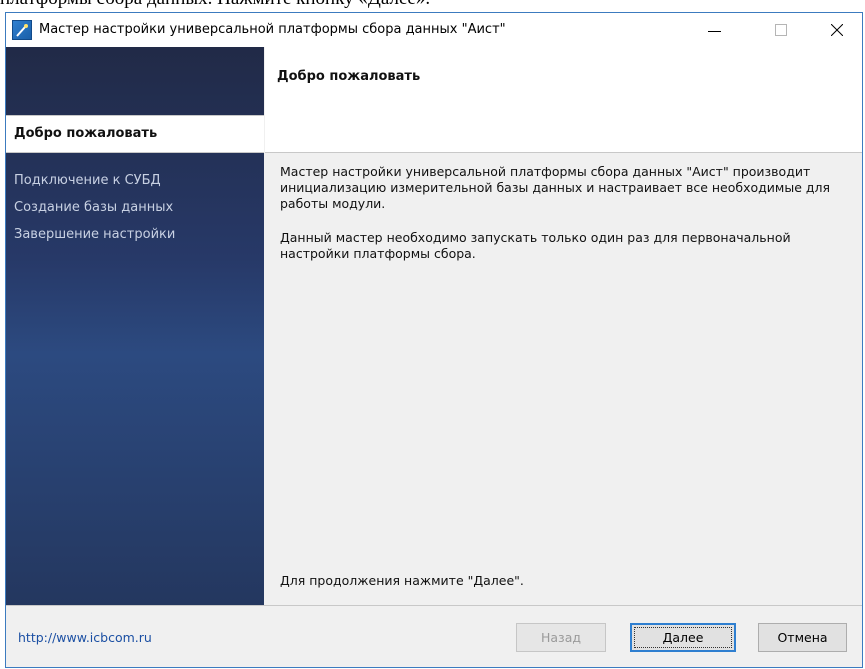 The height and width of the screenshot is (669, 865). What do you see at coordinates (87, 180) in the screenshot?
I see `step-db-connection: Подключение к СУБД` at bounding box center [87, 180].